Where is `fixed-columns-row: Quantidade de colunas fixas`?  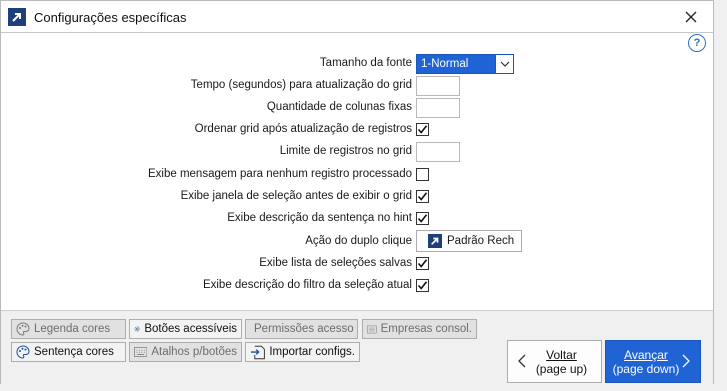
fixed-columns-row: Quantidade de colunas fixas is located at coordinates (358, 108).